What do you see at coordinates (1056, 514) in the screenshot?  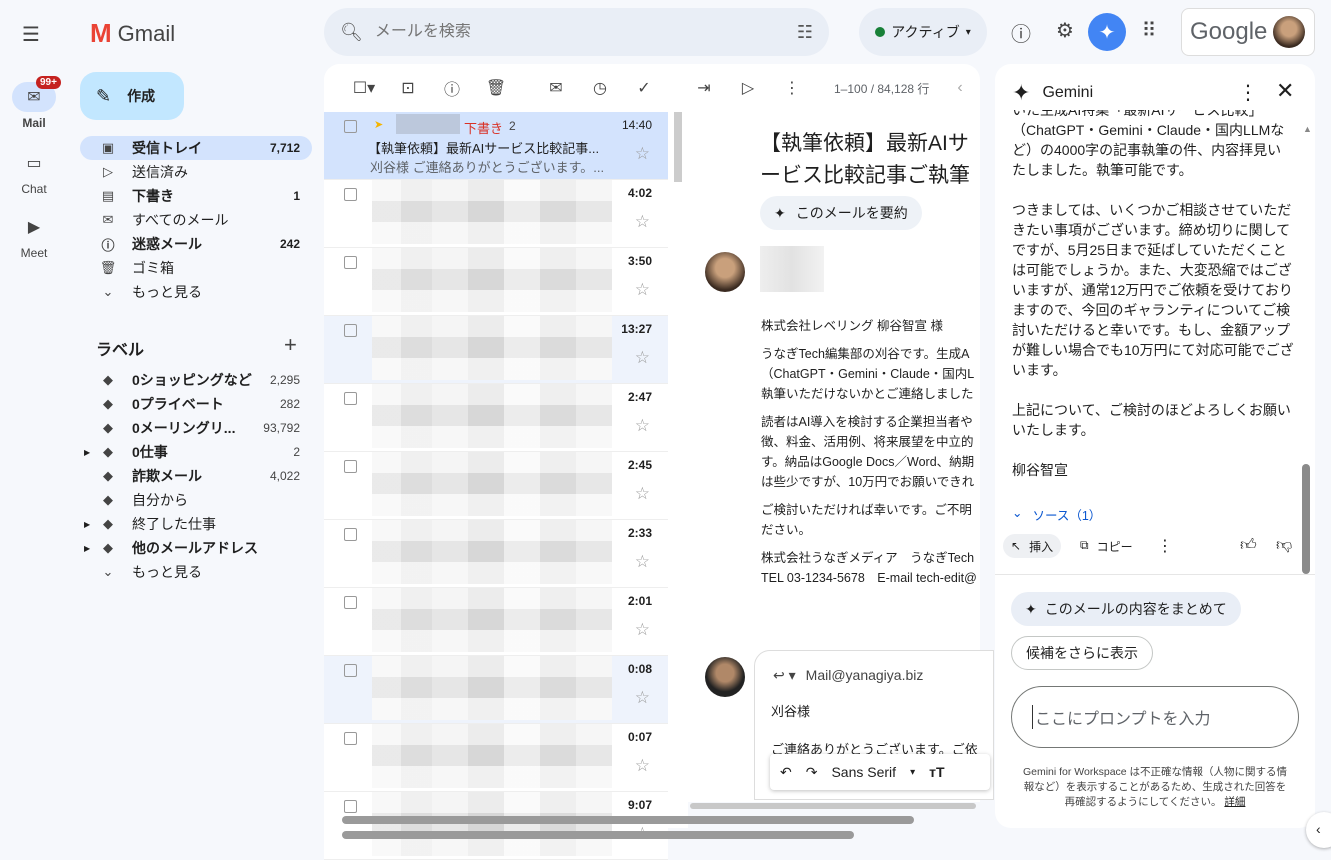 I see `sources-toggle: ⌄ ソース（1）` at bounding box center [1056, 514].